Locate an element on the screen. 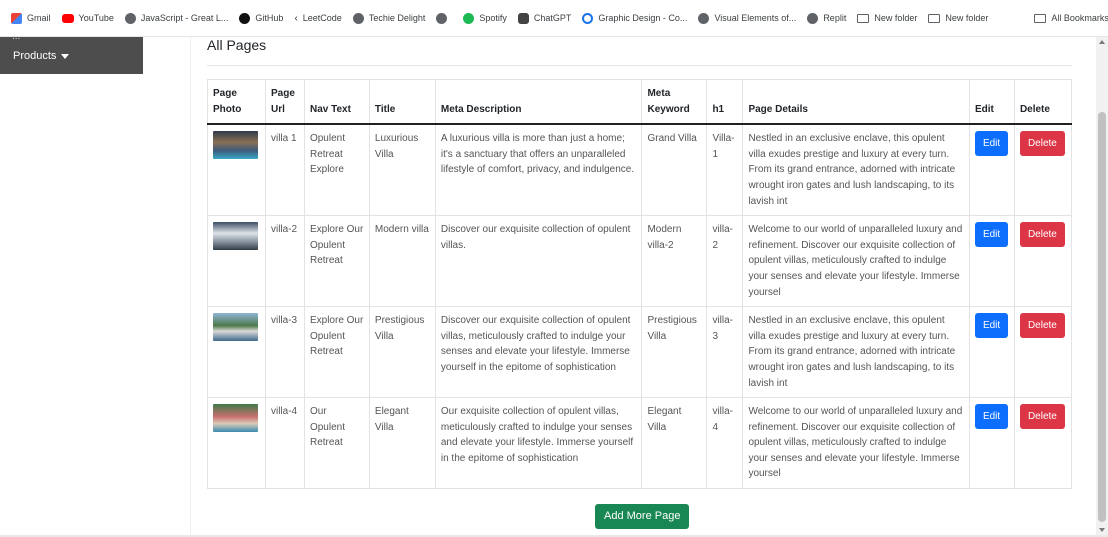 Image resolution: width=1108 pixels, height=537 pixels. vertical-scrollbar is located at coordinates (1102, 287).